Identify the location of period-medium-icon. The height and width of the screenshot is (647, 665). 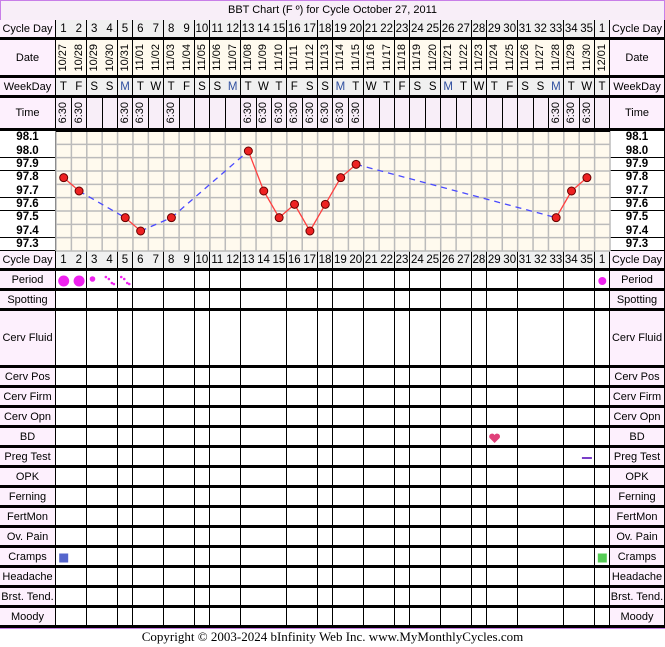
(602, 281).